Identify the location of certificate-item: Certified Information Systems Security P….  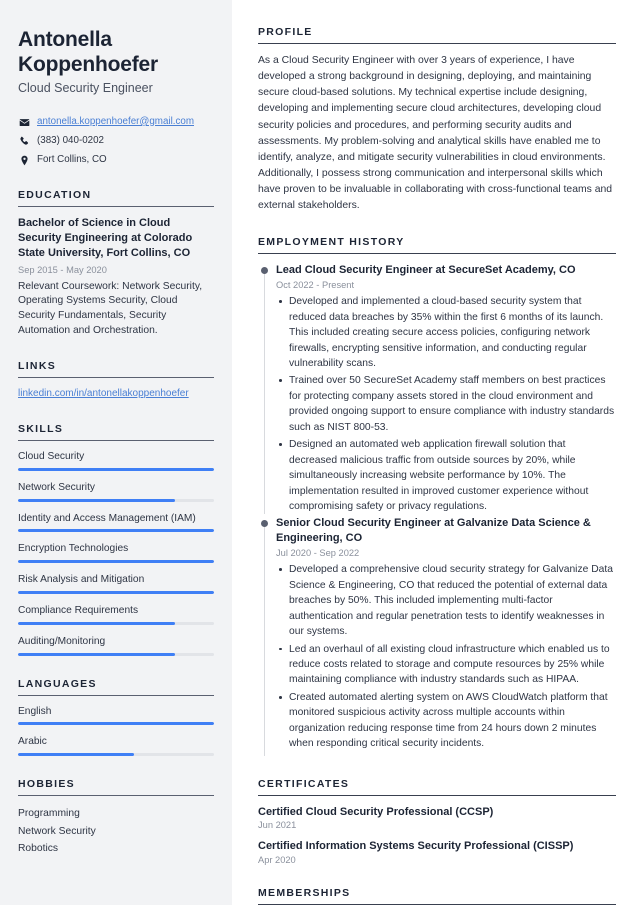
(437, 852).